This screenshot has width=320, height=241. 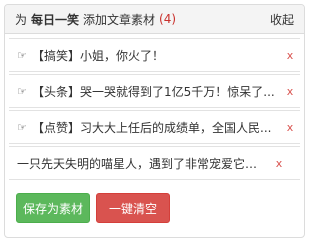 What do you see at coordinates (133, 208) in the screenshot?
I see `clear-all-button: 一键清空` at bounding box center [133, 208].